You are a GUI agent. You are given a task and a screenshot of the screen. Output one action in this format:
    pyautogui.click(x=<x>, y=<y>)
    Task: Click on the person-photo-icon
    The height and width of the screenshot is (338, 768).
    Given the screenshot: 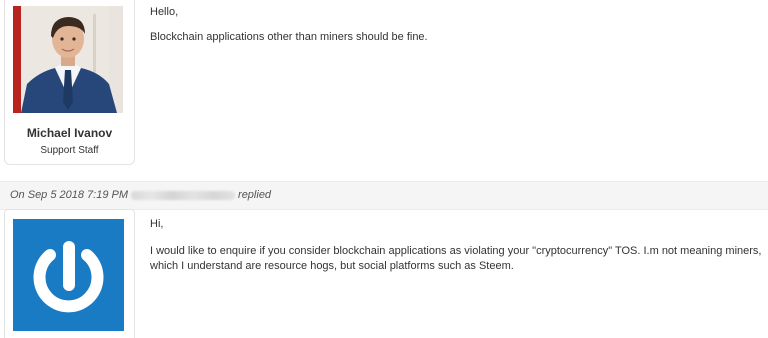 What is the action you would take?
    pyautogui.click(x=68, y=59)
    